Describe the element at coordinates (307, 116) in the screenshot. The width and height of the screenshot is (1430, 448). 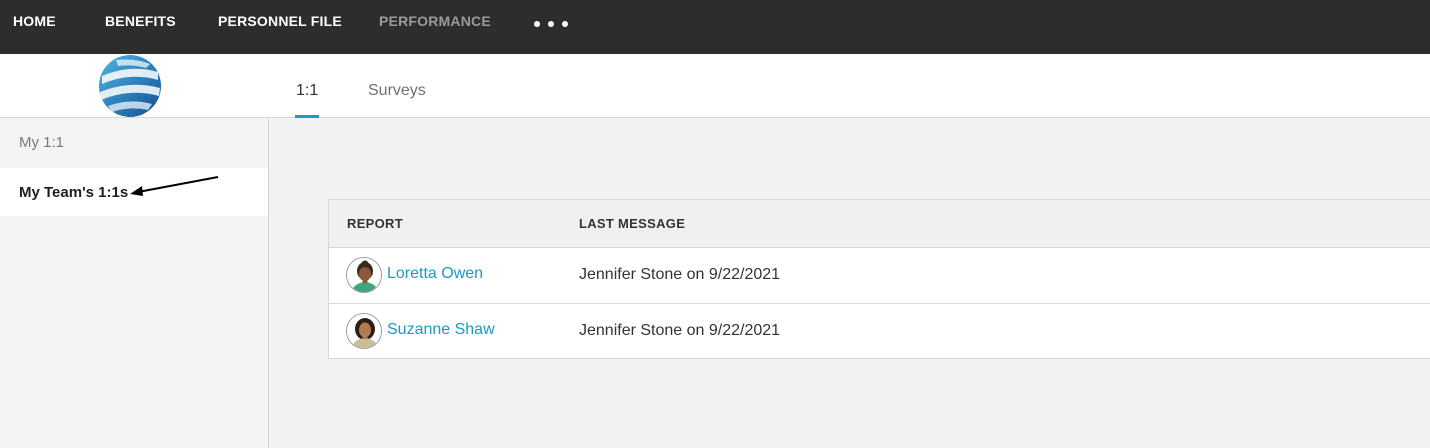
I see `active-tab-indicator` at that location.